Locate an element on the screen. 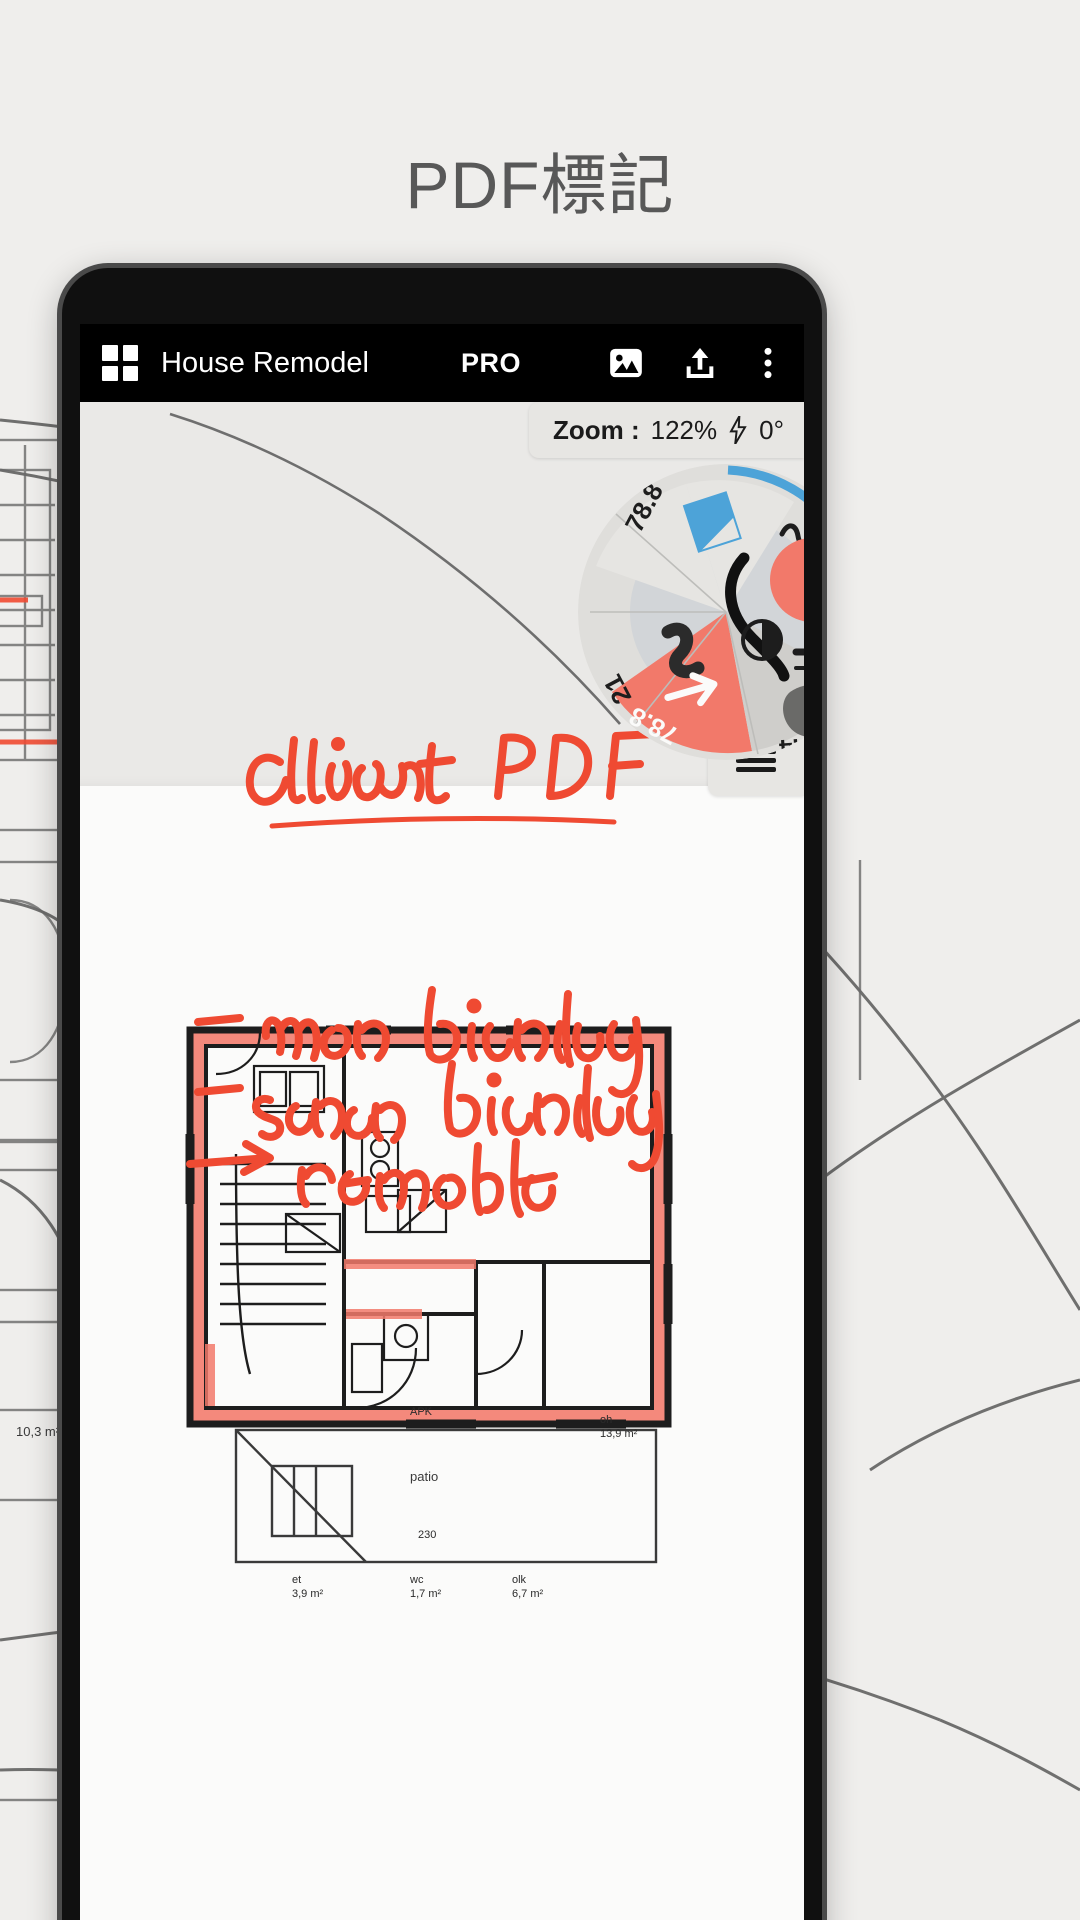  room-label-patio: patio is located at coordinates (424, 1476).